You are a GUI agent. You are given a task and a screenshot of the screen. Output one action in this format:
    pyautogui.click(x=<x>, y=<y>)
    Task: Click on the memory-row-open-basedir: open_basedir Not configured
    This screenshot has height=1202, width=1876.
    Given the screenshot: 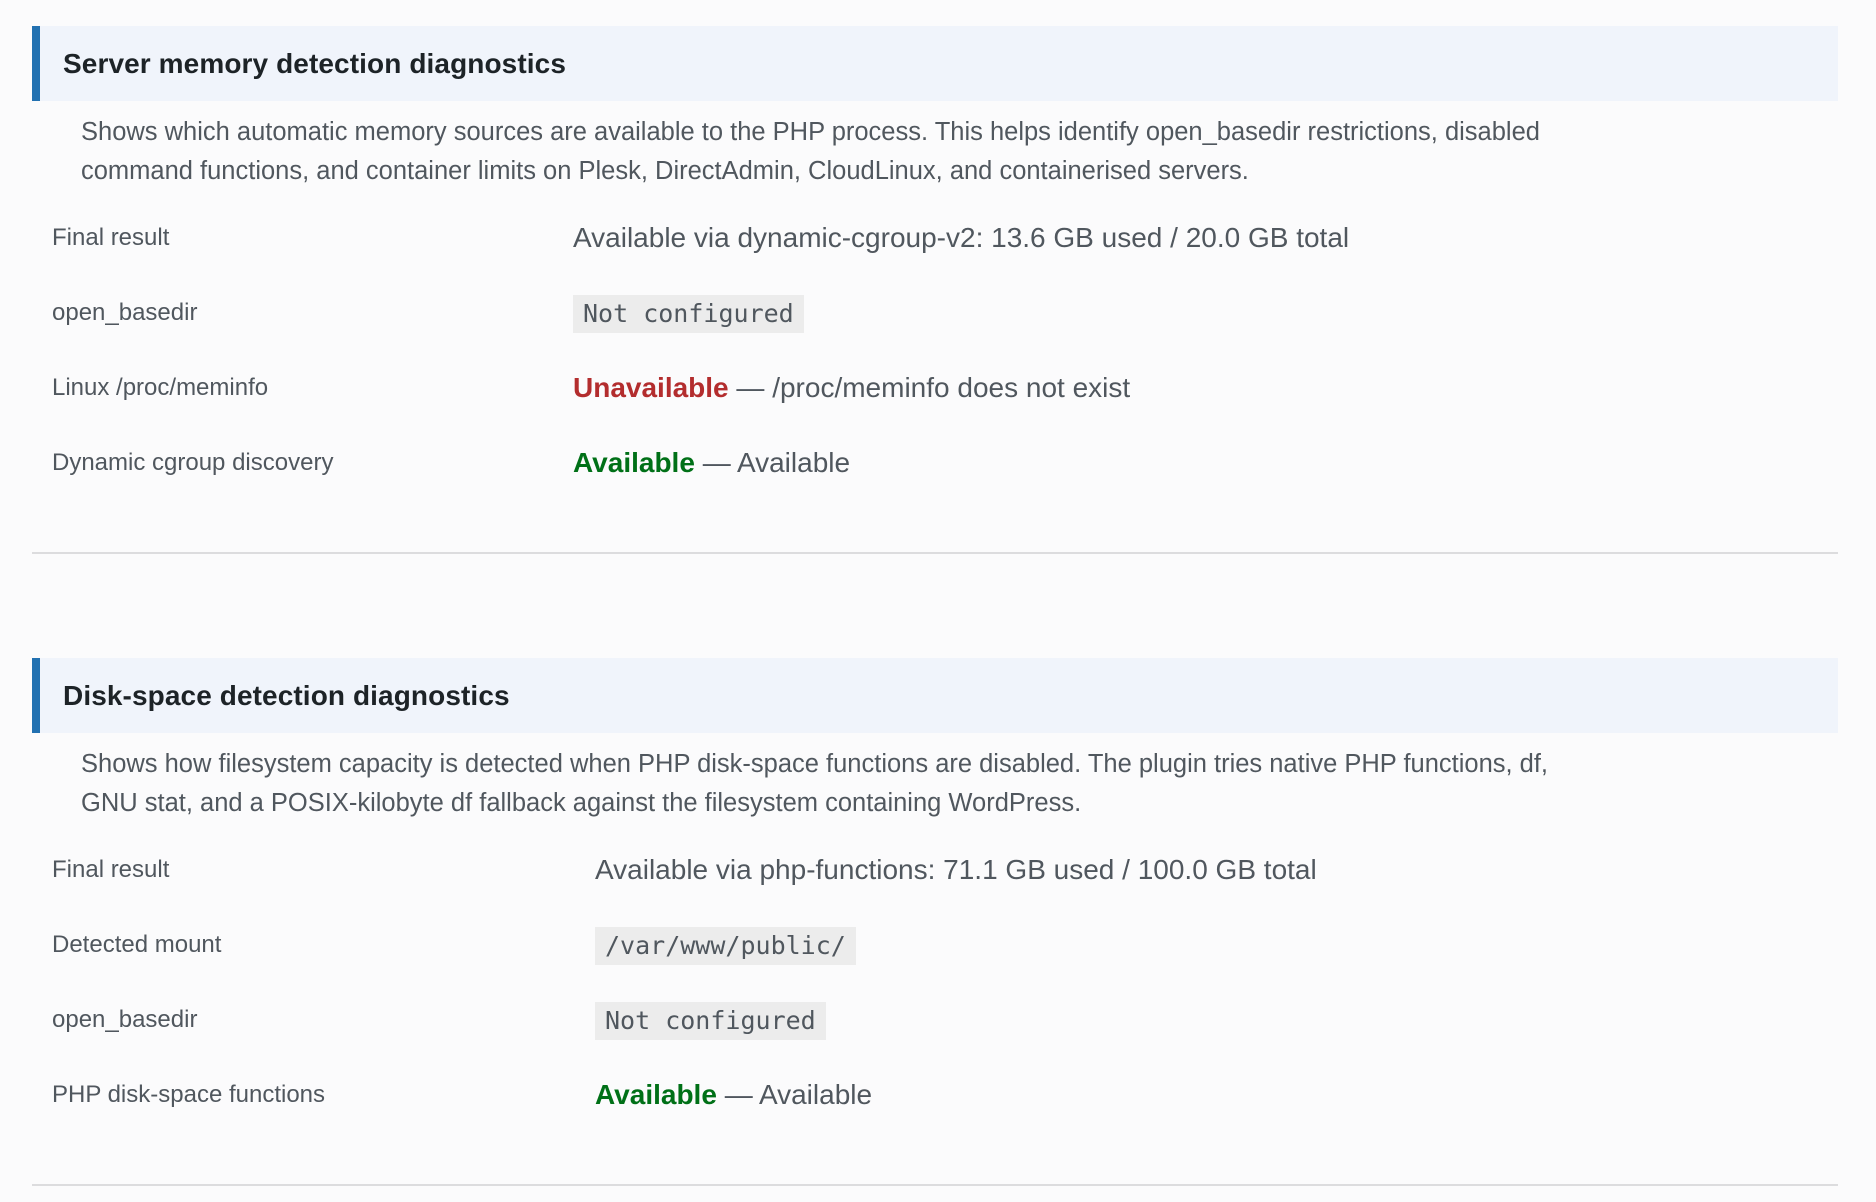 What is the action you would take?
    pyautogui.click(x=935, y=333)
    